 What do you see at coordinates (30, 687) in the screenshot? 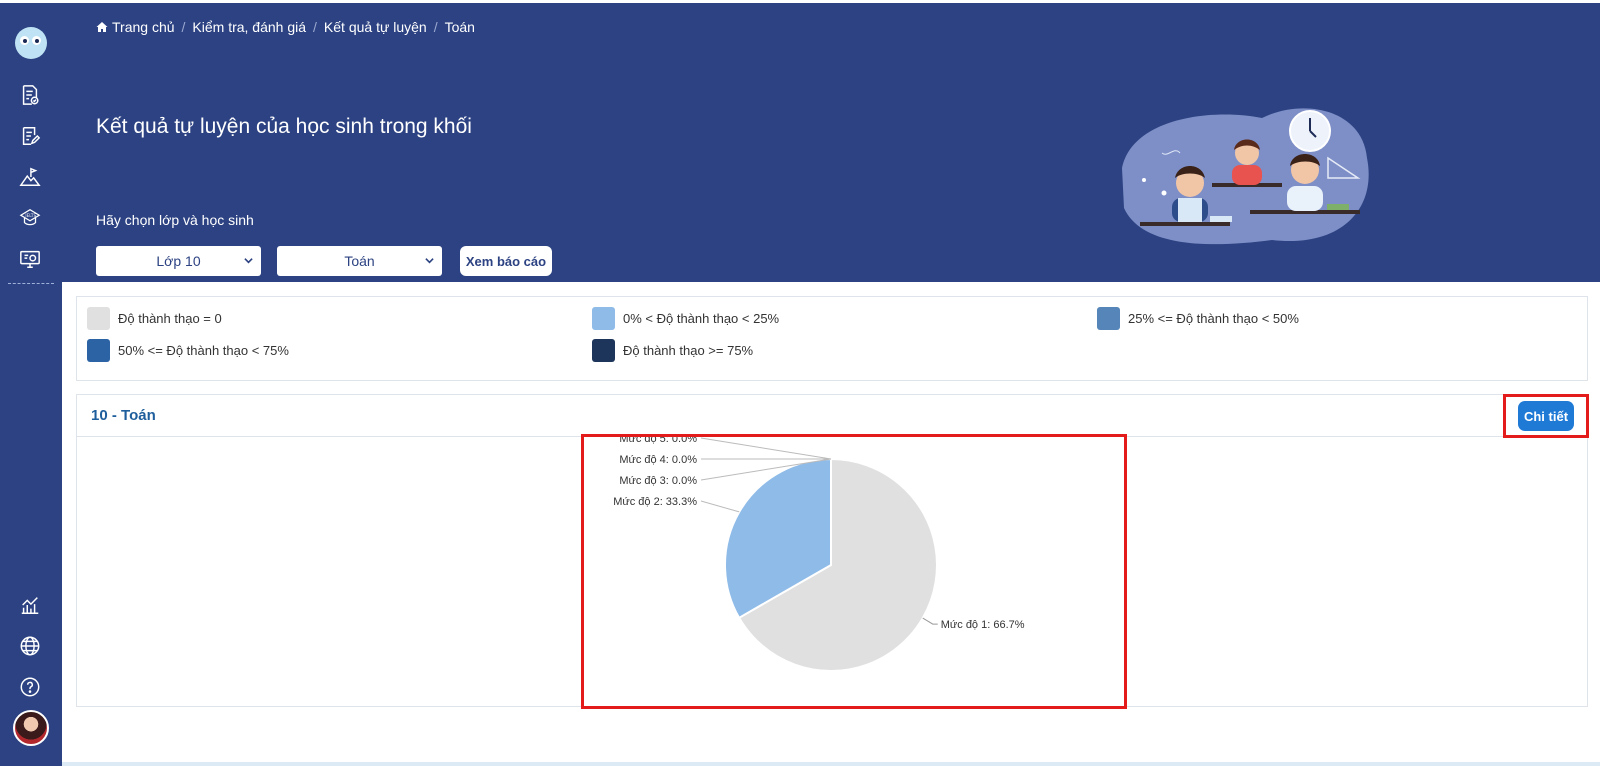
I see `help-icon` at bounding box center [30, 687].